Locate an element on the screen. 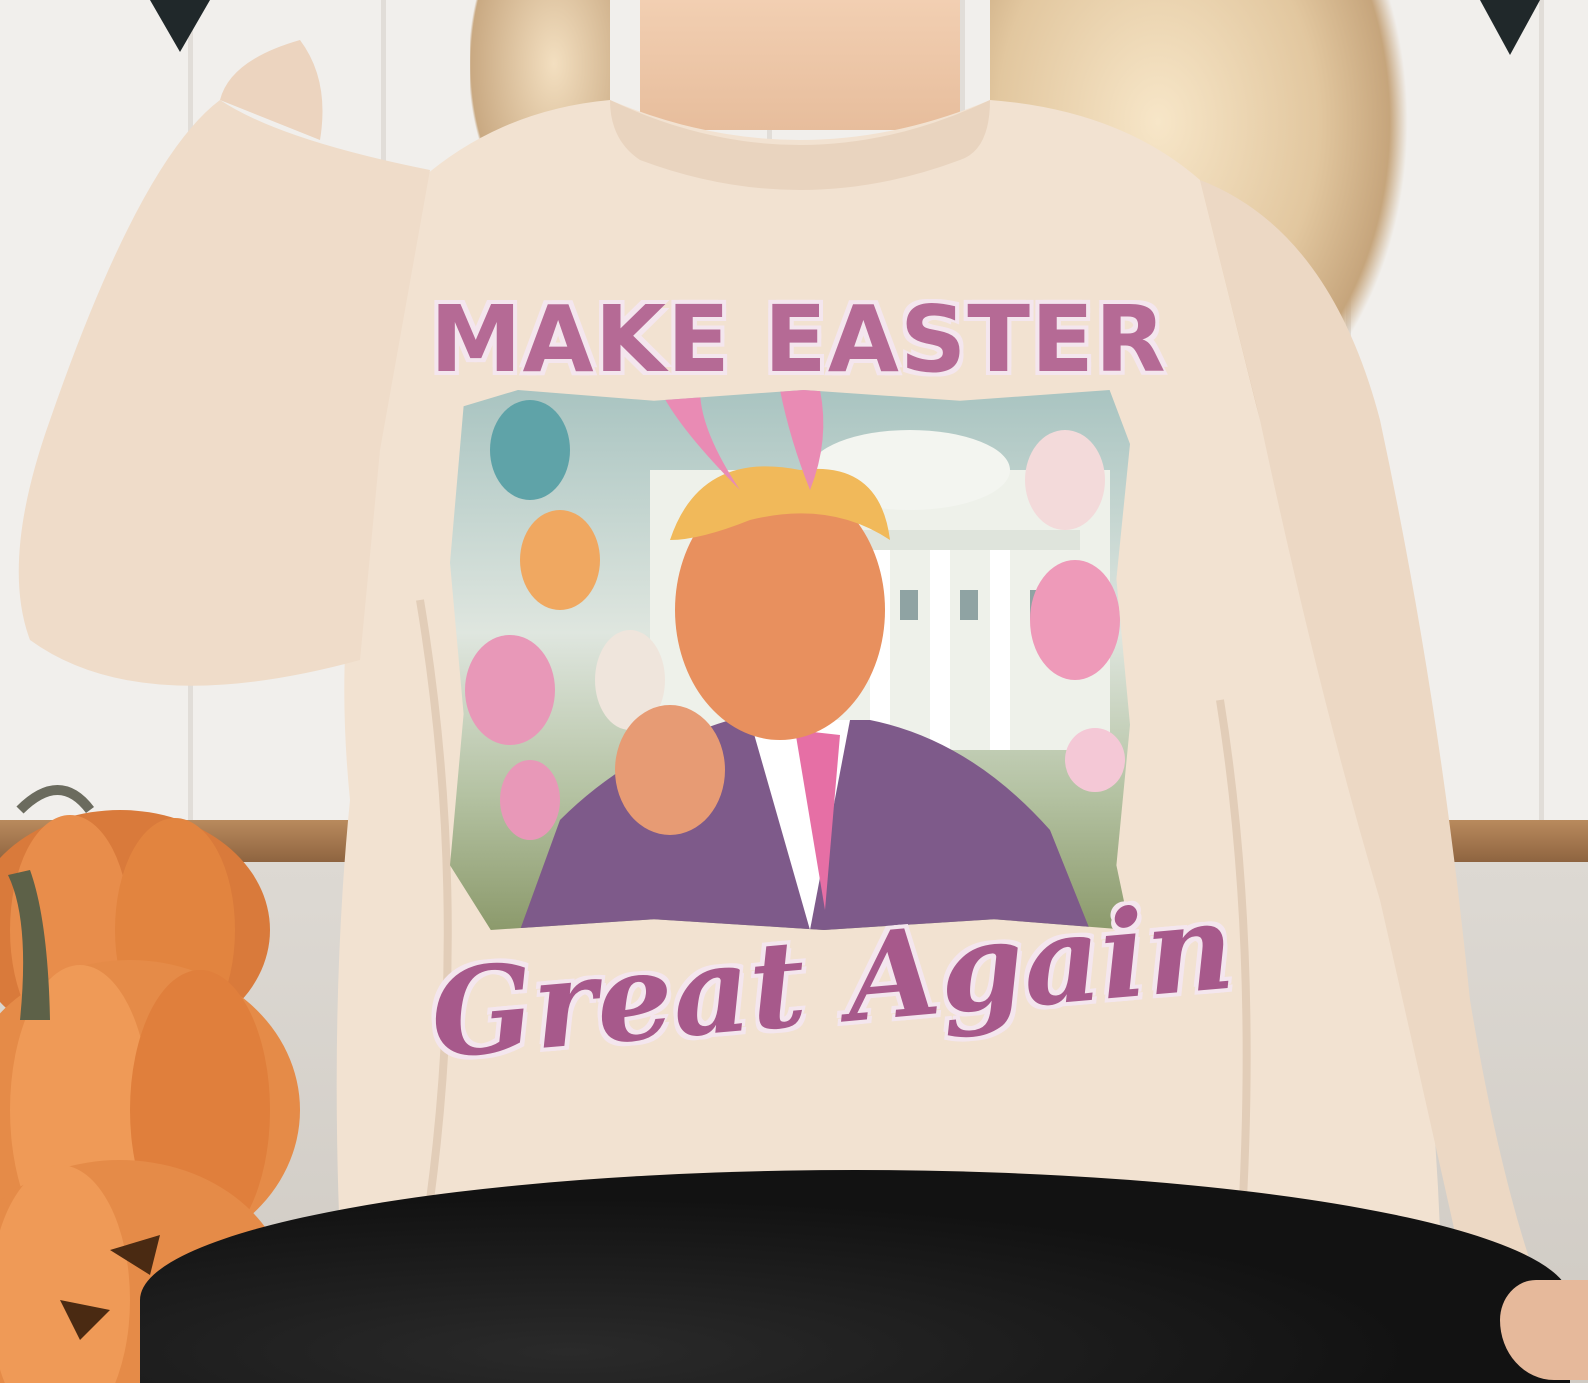 The image size is (1588, 1383). headline-text: MAKE EASTER is located at coordinates (798, 339).